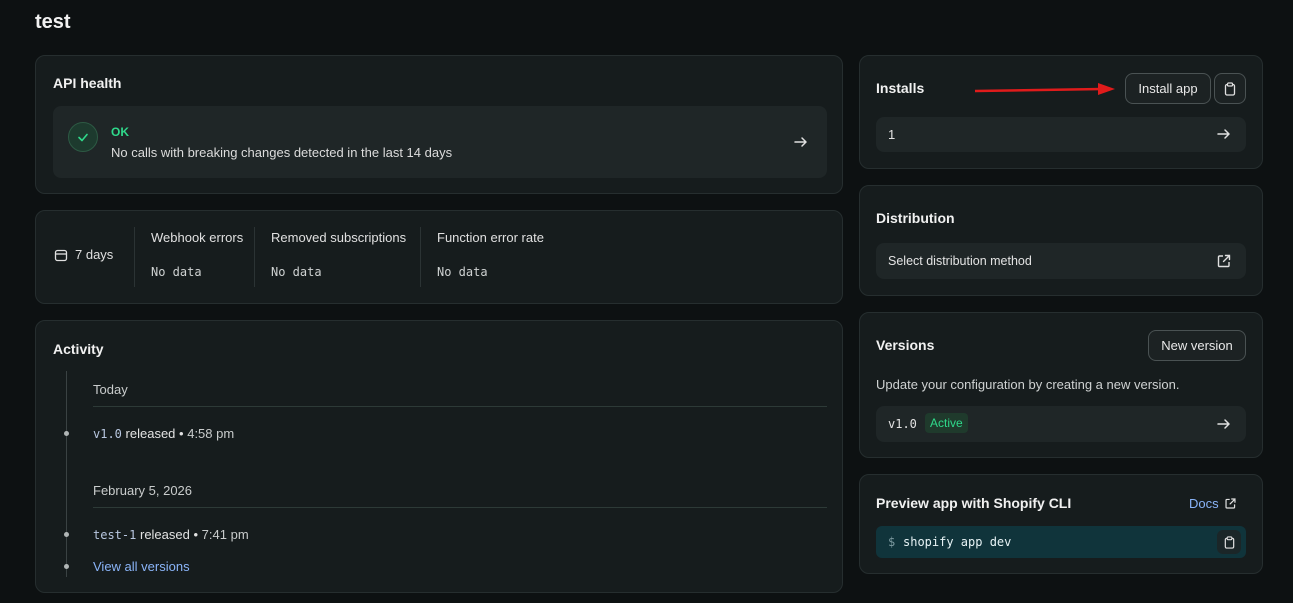 This screenshot has width=1293, height=603. I want to click on copy-link-button, so click(1230, 88).